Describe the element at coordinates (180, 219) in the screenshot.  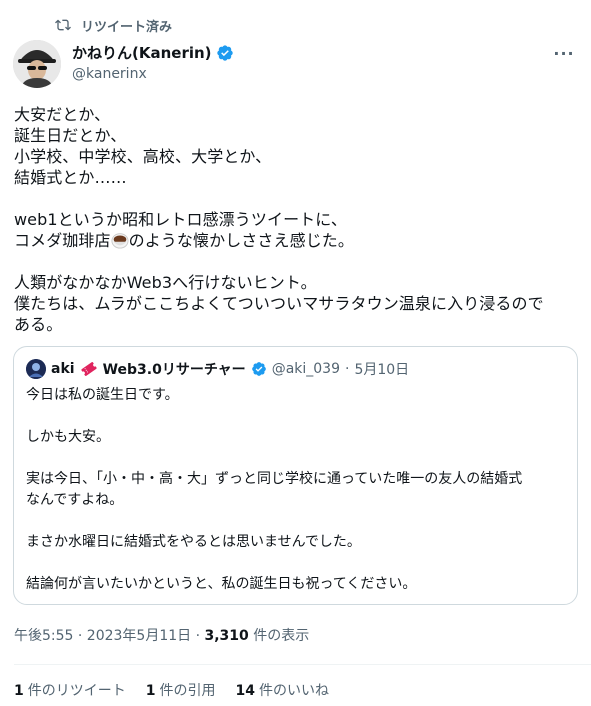
I see `tweet-line: web1というか昭和レトロ感漂うツイートに、` at that location.